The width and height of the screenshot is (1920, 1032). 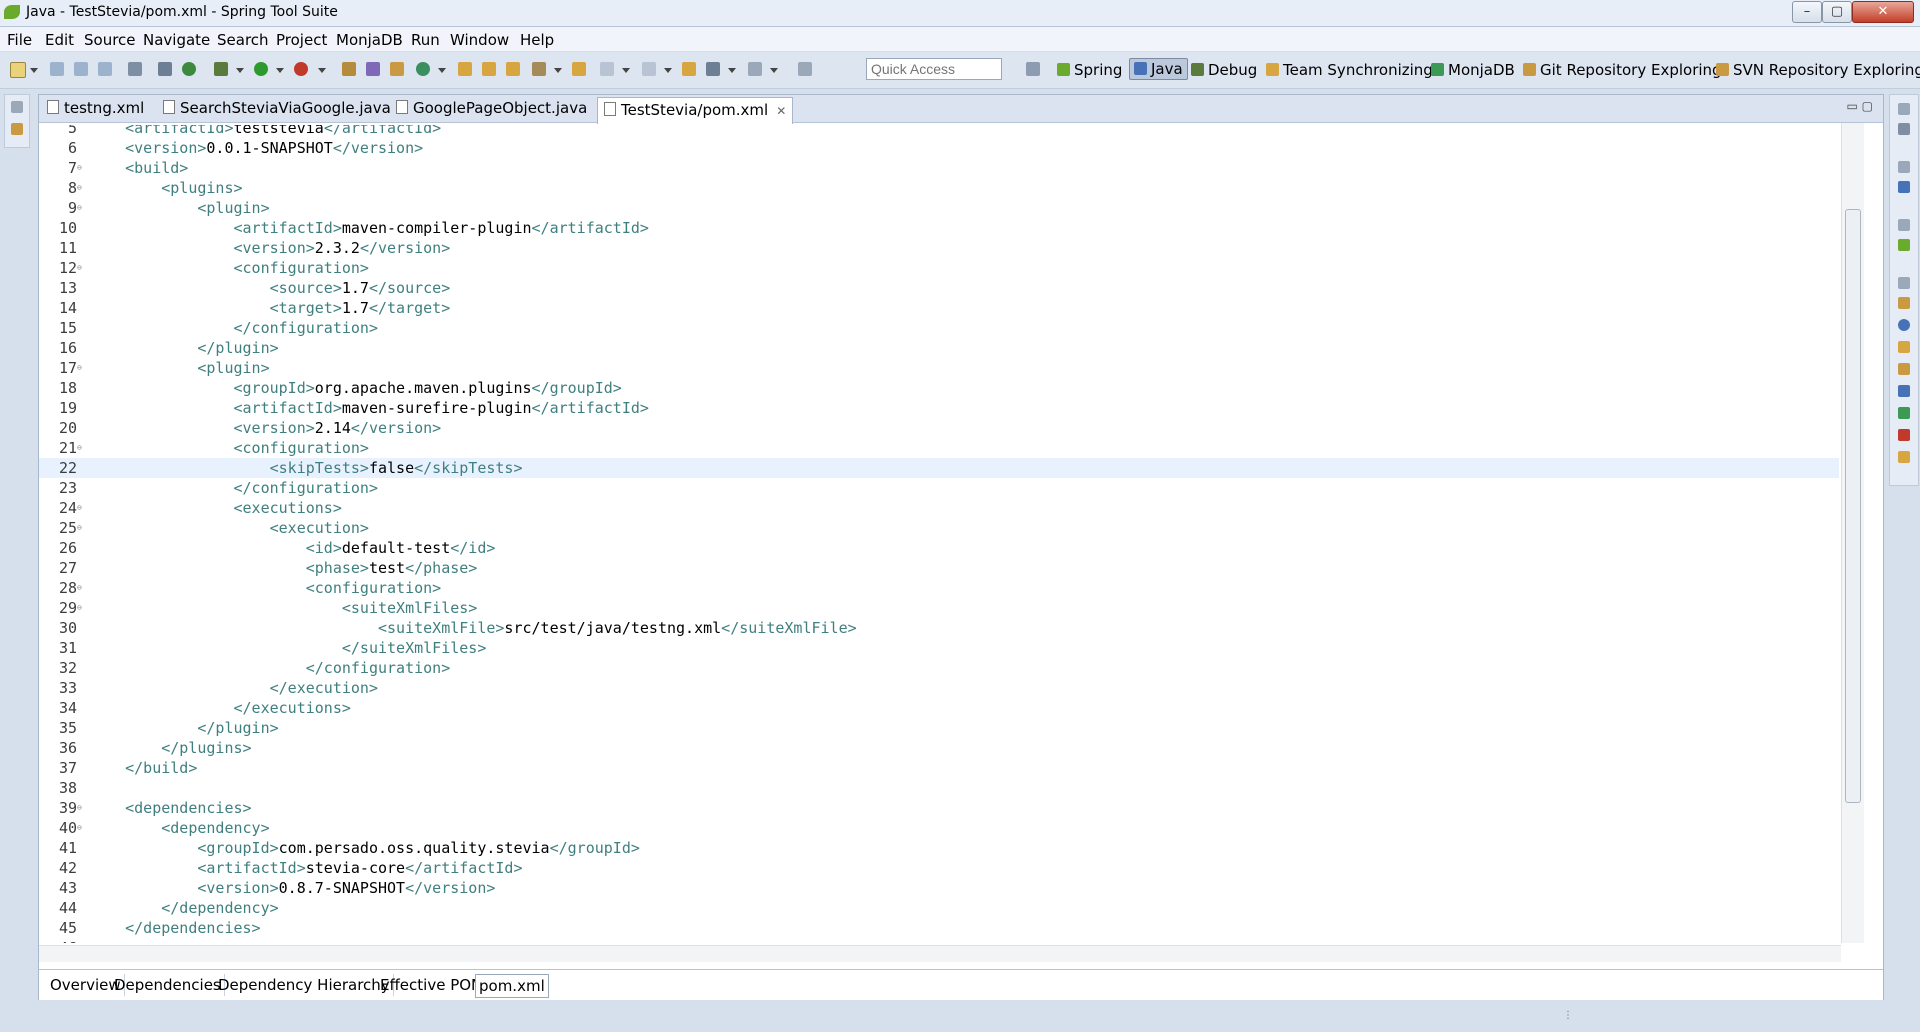 What do you see at coordinates (939, 828) in the screenshot?
I see `code-line: 40 ⊖ <dependency>` at bounding box center [939, 828].